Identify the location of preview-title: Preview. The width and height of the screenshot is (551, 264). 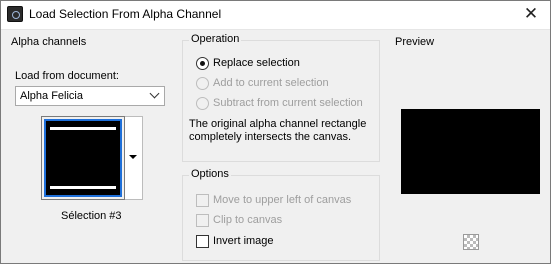
(415, 42).